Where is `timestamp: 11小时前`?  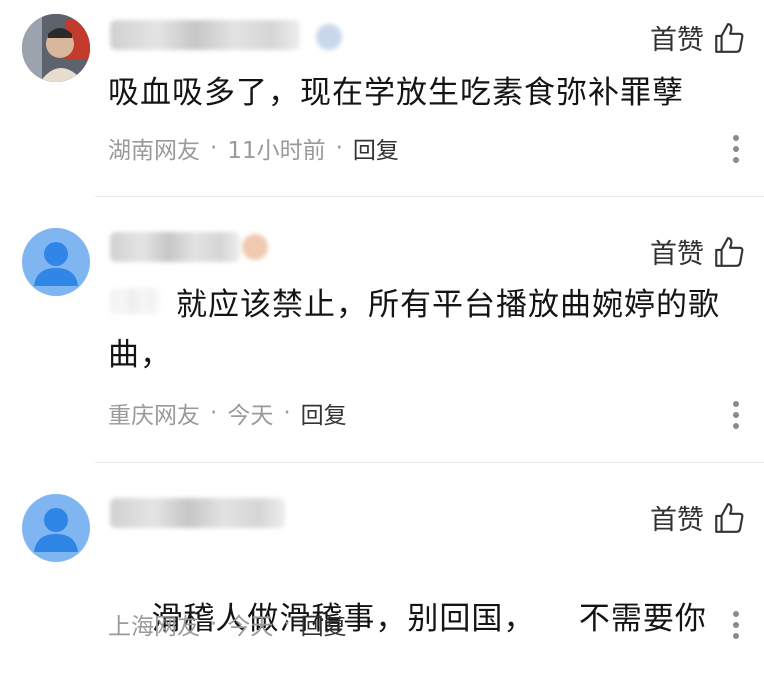 timestamp: 11小时前 is located at coordinates (276, 151).